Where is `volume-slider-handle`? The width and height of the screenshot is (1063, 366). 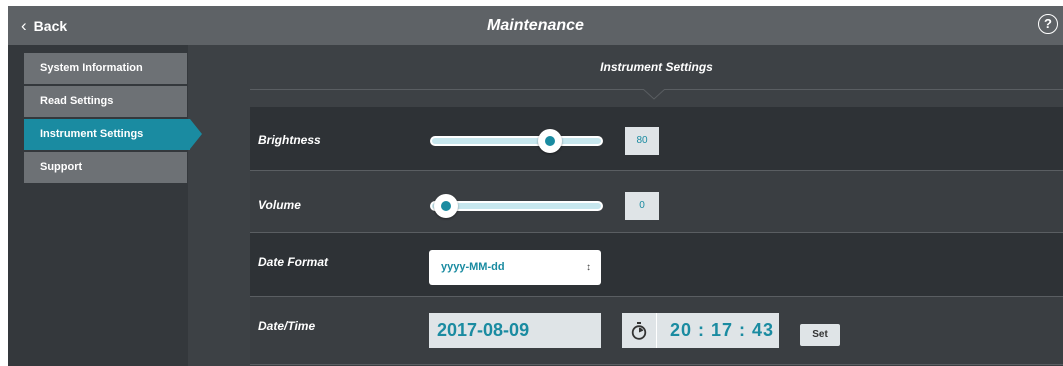 volume-slider-handle is located at coordinates (446, 206).